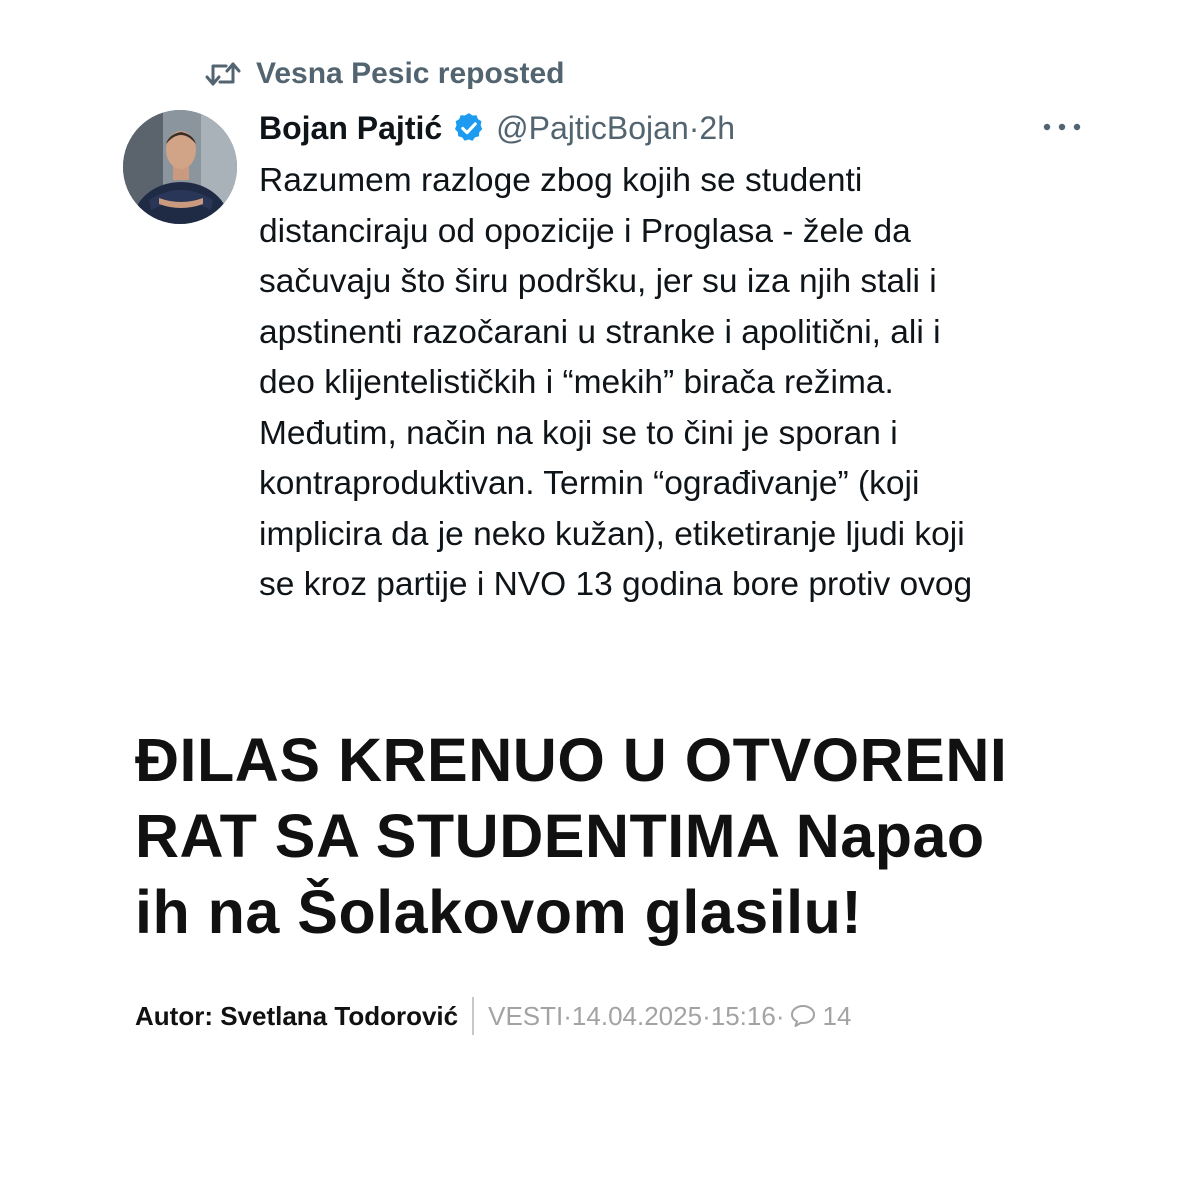 The image size is (1200, 1200). What do you see at coordinates (561, 180) in the screenshot?
I see `tweet-text-line: Razumem razloge zbog kojih se studenti` at bounding box center [561, 180].